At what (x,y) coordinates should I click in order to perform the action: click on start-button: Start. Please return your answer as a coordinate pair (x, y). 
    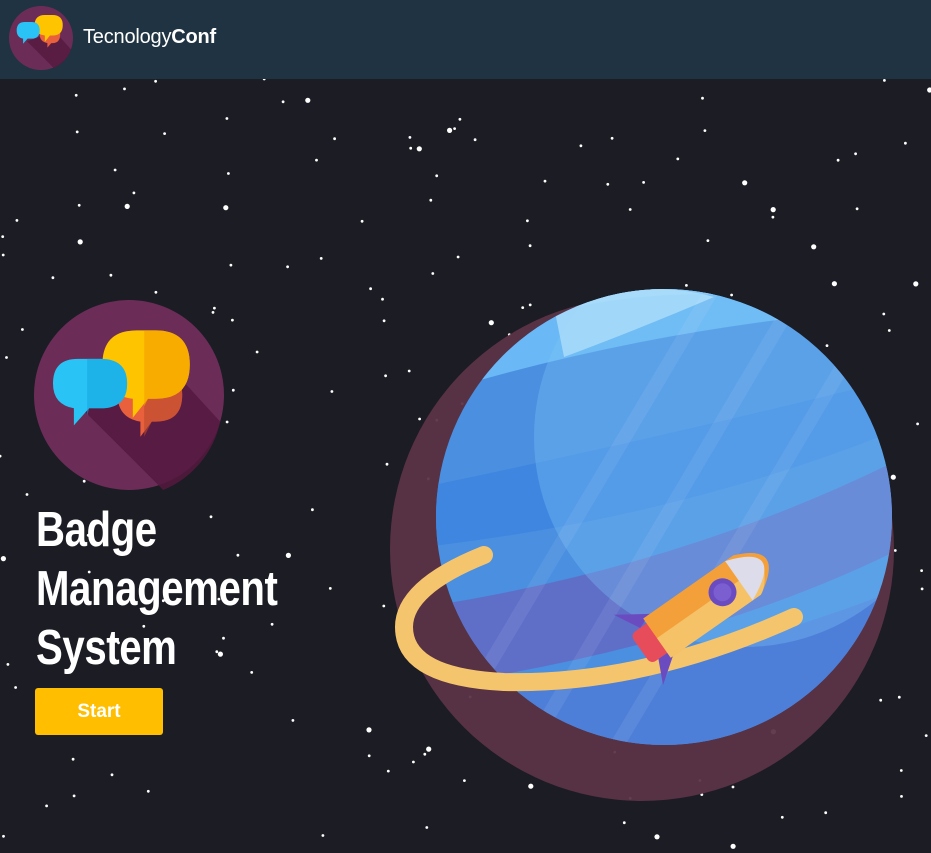
    Looking at the image, I should click on (99, 711).